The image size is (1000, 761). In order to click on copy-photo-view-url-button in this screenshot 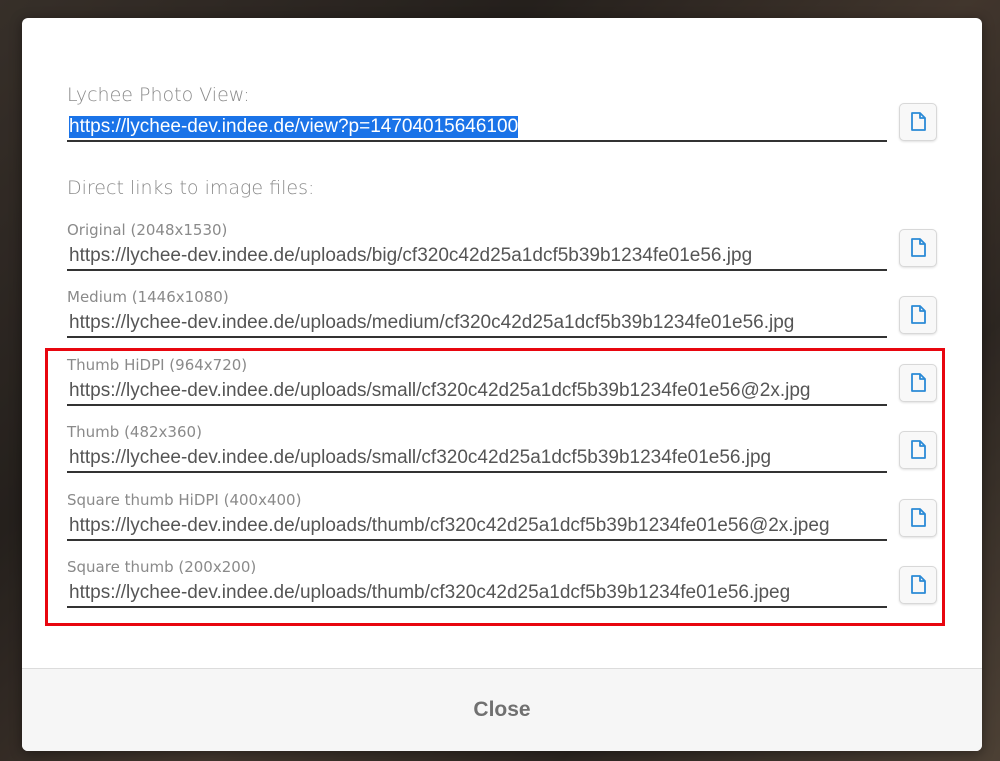, I will do `click(918, 122)`.